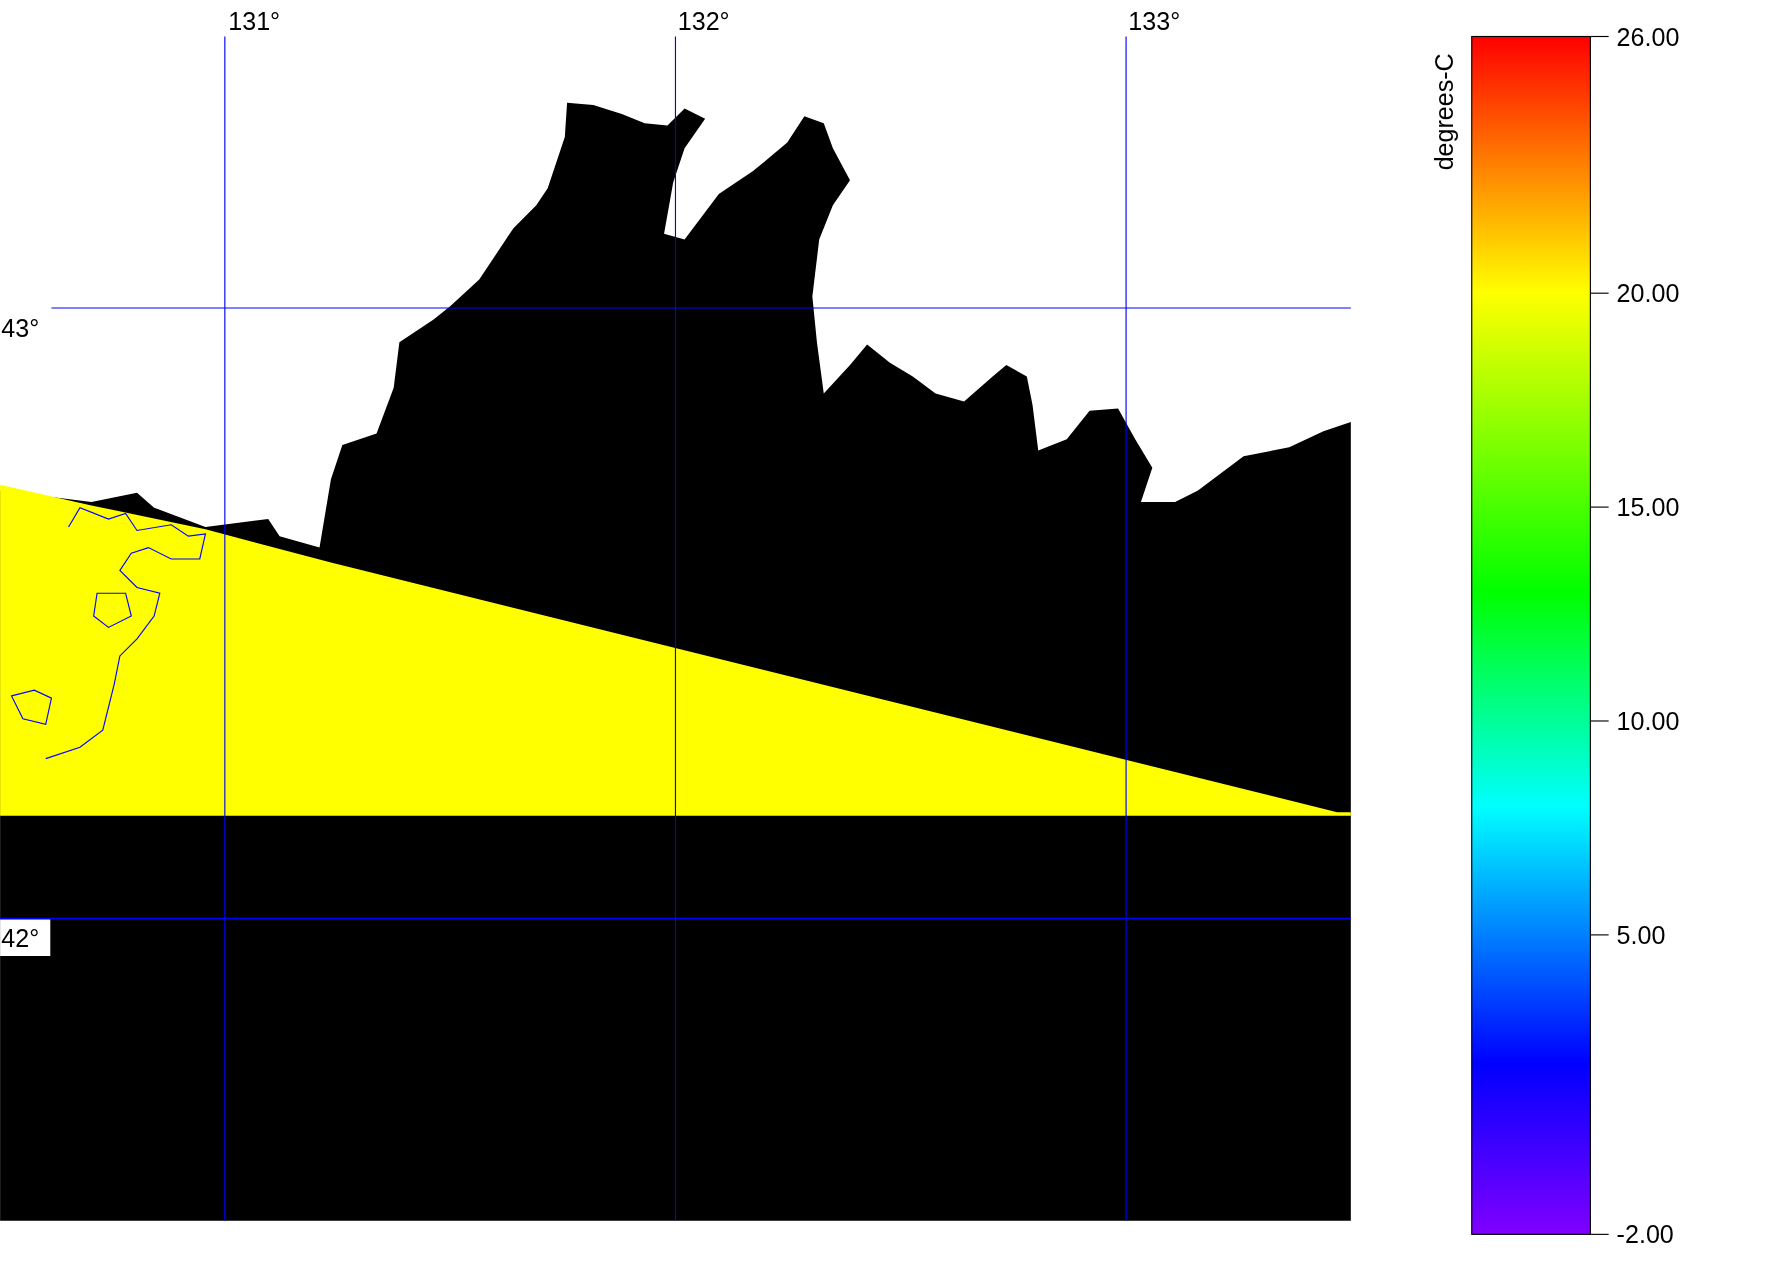 This screenshot has width=1789, height=1272. What do you see at coordinates (25, 937) in the screenshot?
I see `latitude-label: 42°` at bounding box center [25, 937].